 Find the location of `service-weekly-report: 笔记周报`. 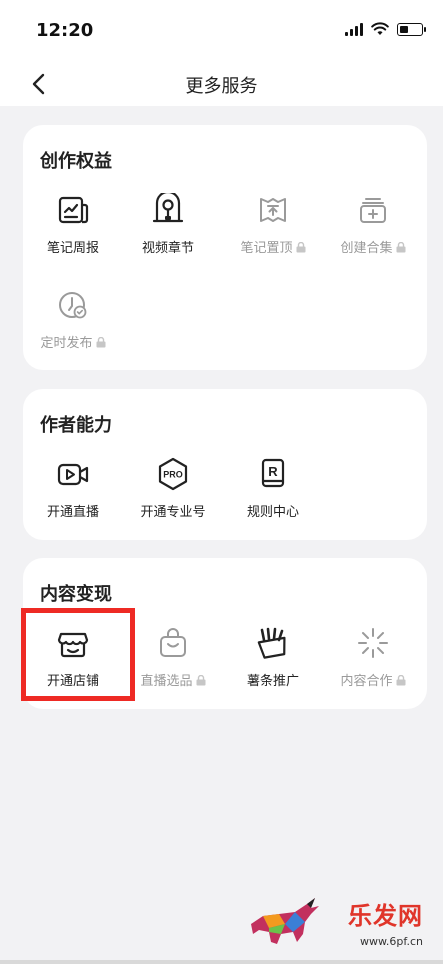

service-weekly-report: 笔记周报 is located at coordinates (73, 233).